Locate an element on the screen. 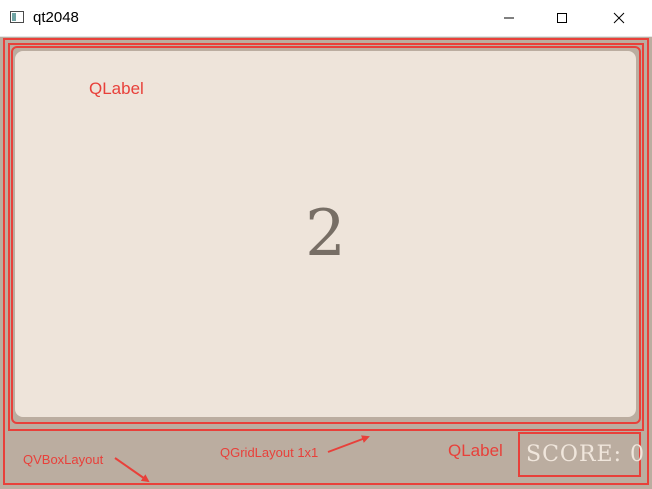 This screenshot has height=489, width=652. close-icon is located at coordinates (619, 18).